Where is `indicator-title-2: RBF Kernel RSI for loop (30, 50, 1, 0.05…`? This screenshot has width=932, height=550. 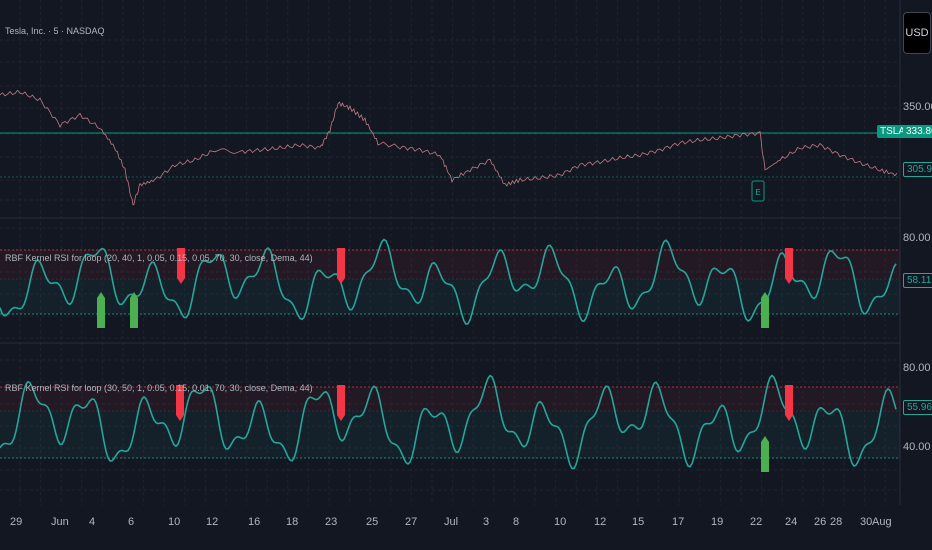 indicator-title-2: RBF Kernel RSI for loop (30, 50, 1, 0.05… is located at coordinates (159, 388).